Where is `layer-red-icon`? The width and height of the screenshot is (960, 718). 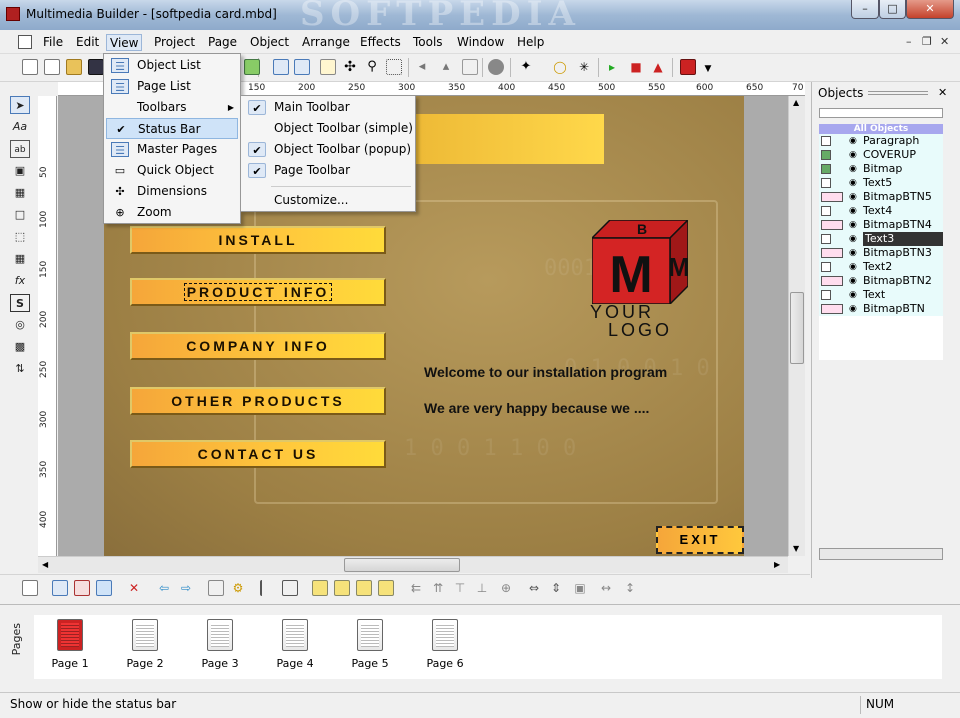
layer-red-icon is located at coordinates (82, 588).